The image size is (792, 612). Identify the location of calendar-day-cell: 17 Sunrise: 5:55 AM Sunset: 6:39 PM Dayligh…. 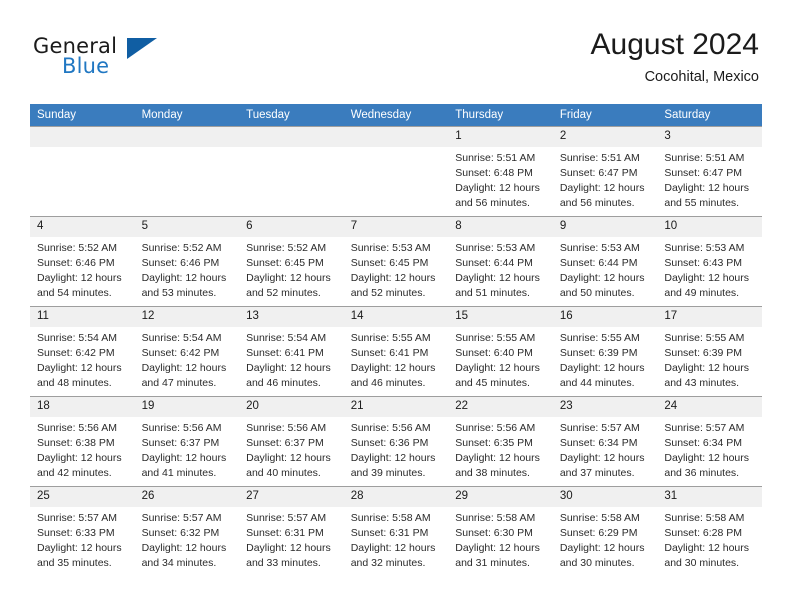
(709, 351).